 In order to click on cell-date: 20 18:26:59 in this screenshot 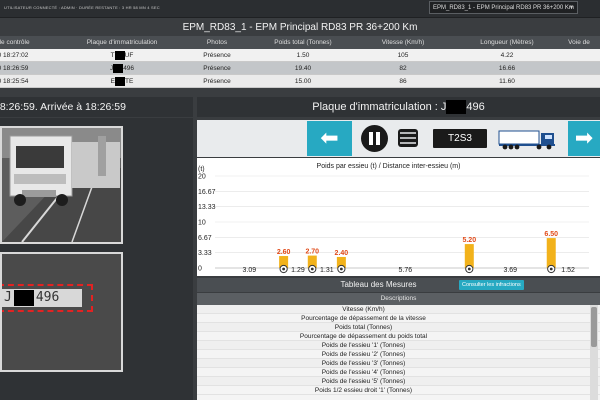, I will do `click(14, 68)`.